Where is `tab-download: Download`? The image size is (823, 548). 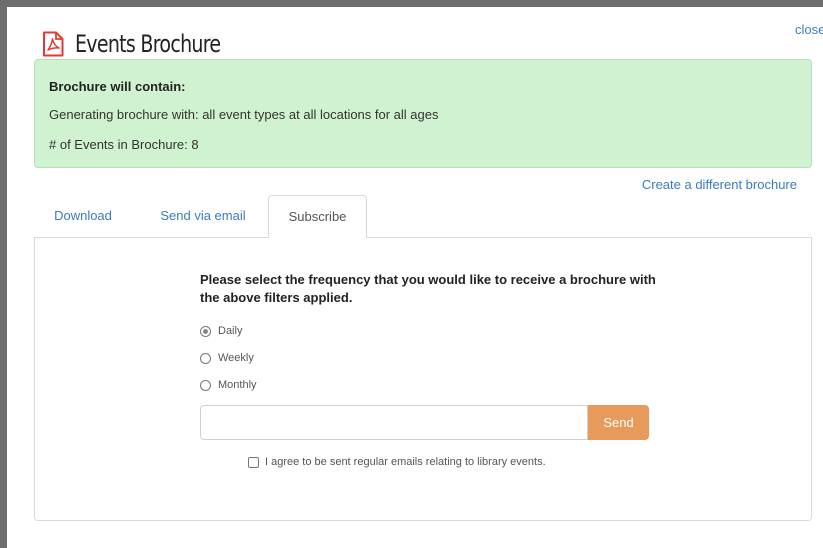
tab-download: Download is located at coordinates (83, 216).